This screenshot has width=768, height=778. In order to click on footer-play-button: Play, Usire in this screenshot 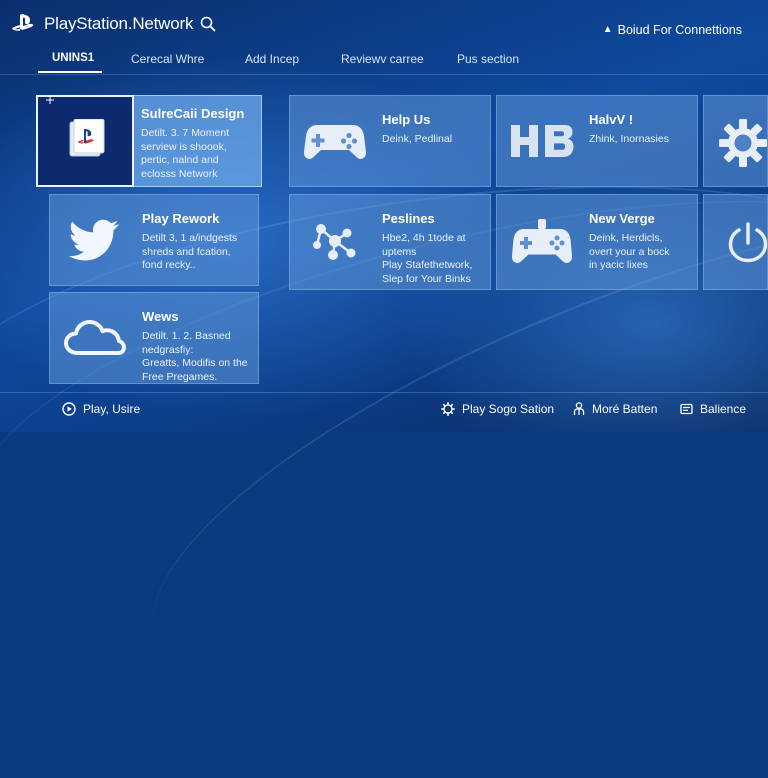, I will do `click(101, 409)`.